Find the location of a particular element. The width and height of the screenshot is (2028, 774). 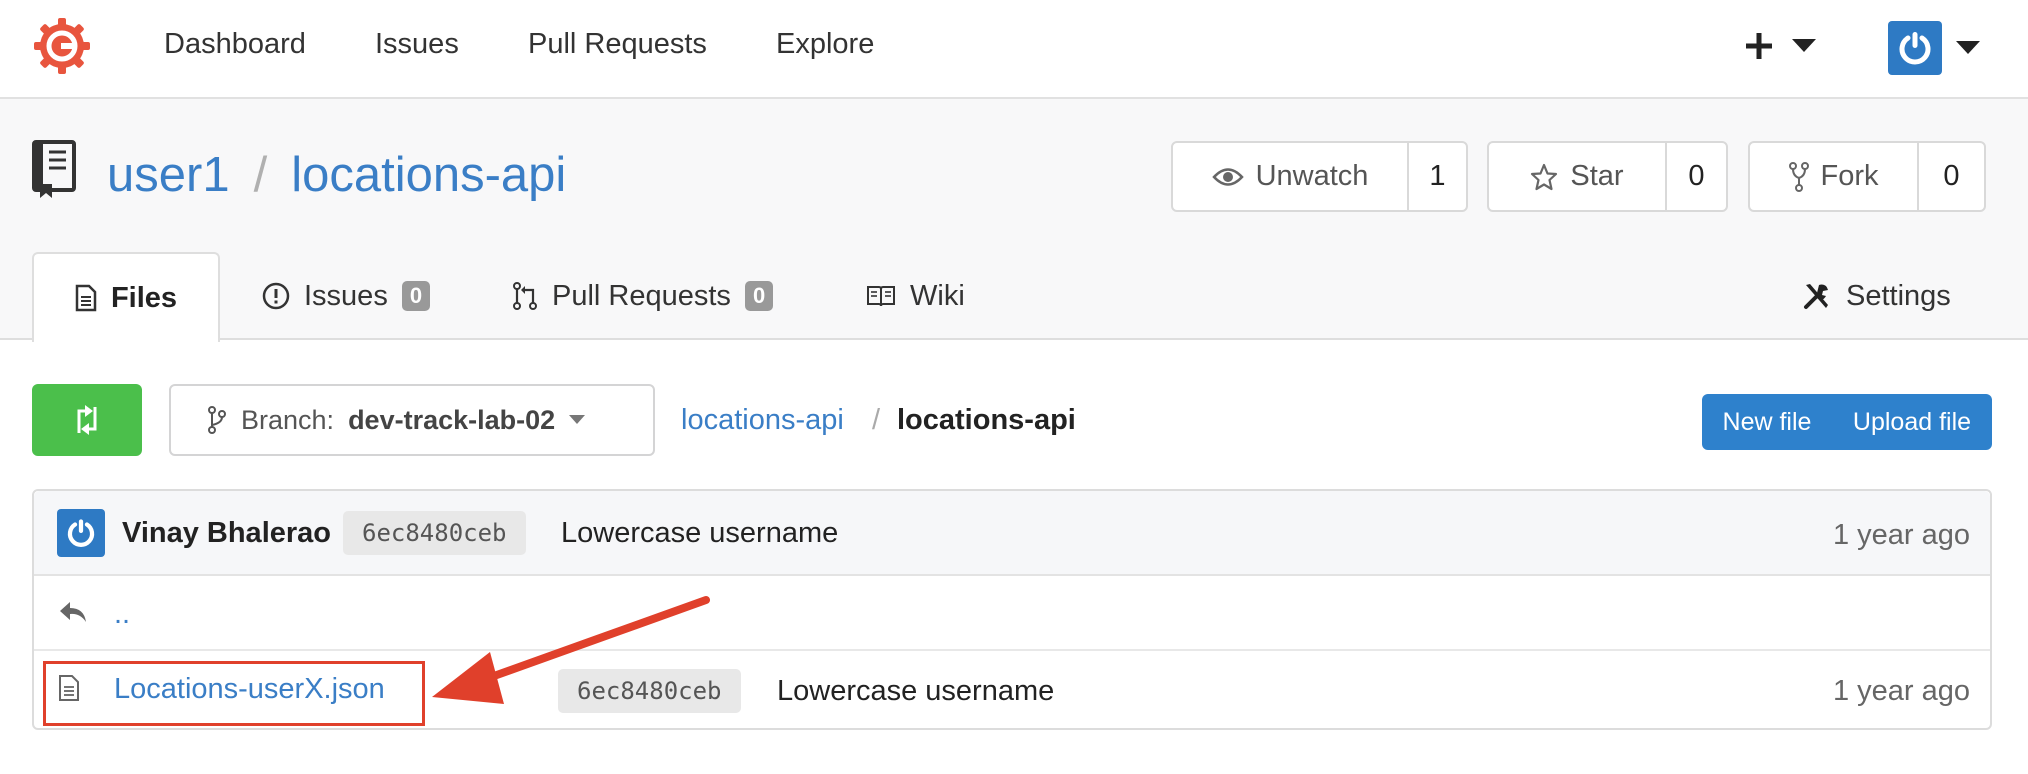

tab-settings-label: Settings is located at coordinates (1898, 295).